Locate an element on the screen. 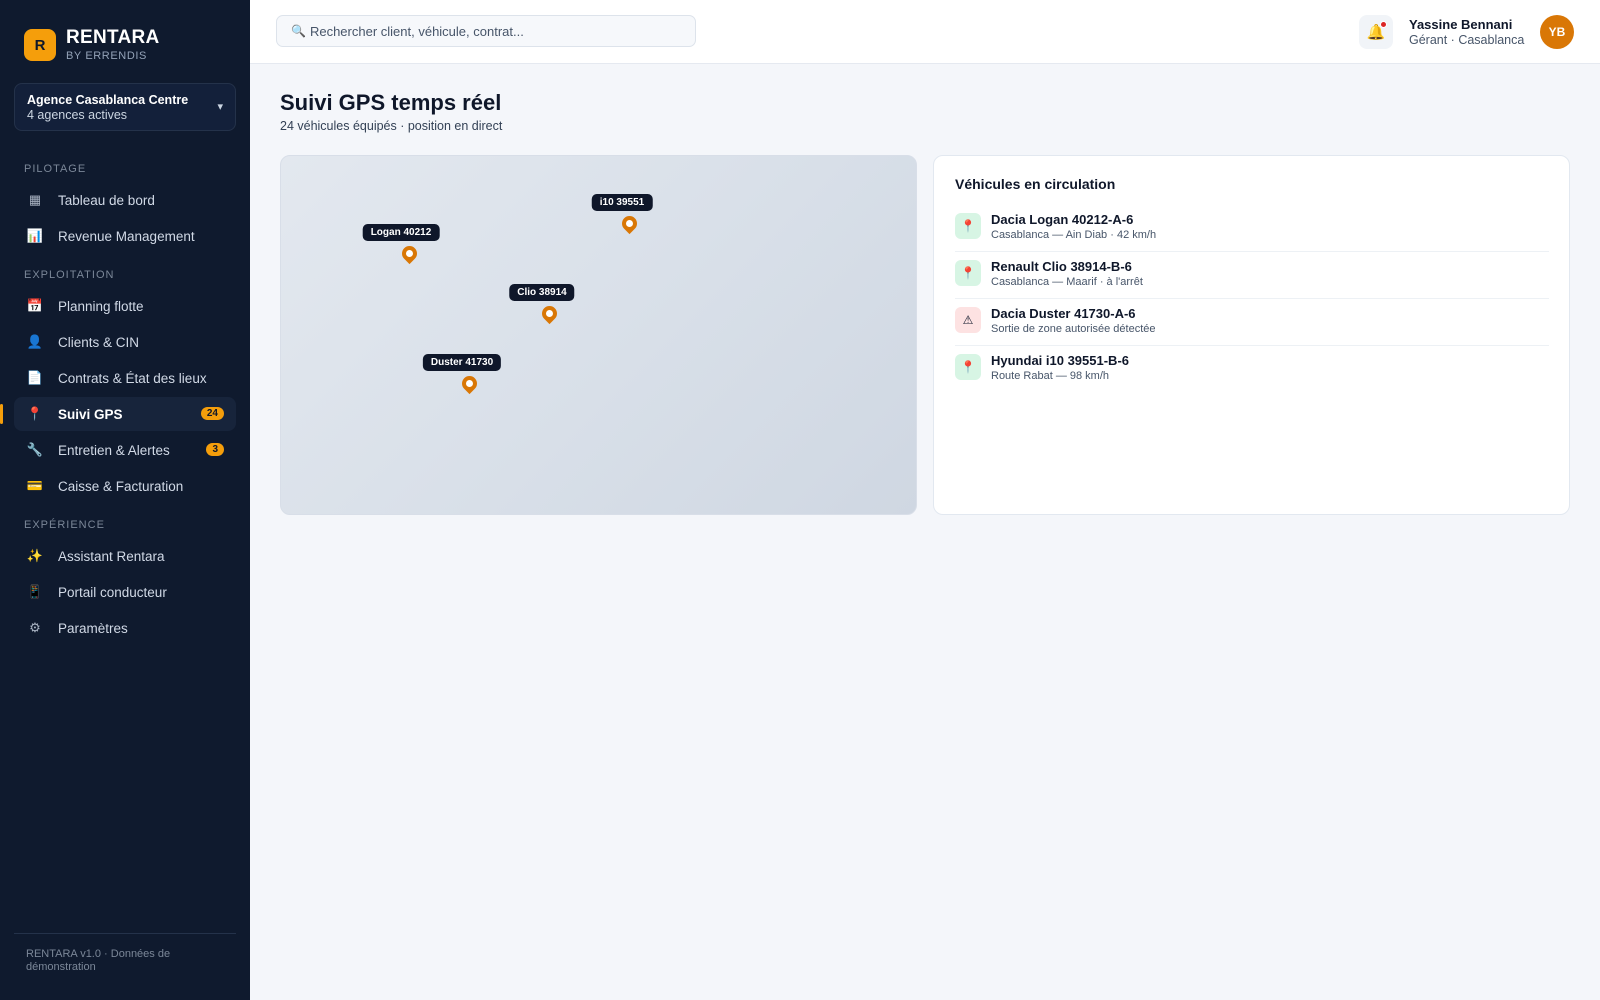 This screenshot has height=1000, width=1600. sidebar-item-planning-flotte: 📅 Planning flotte is located at coordinates (125, 306).